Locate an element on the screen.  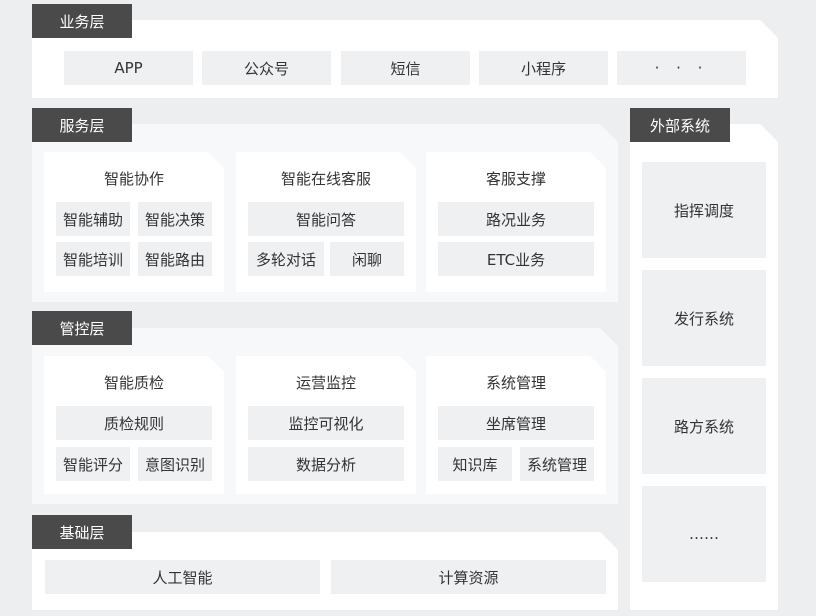
card-title: 客服支撑 is located at coordinates (515, 179).